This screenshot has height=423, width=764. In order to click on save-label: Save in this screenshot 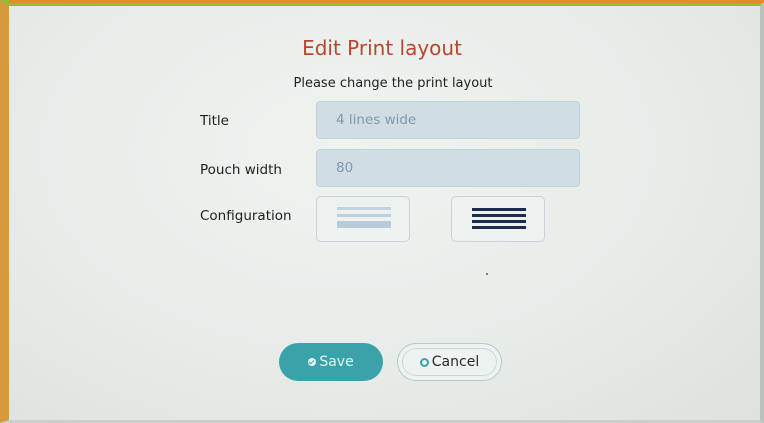, I will do `click(336, 362)`.